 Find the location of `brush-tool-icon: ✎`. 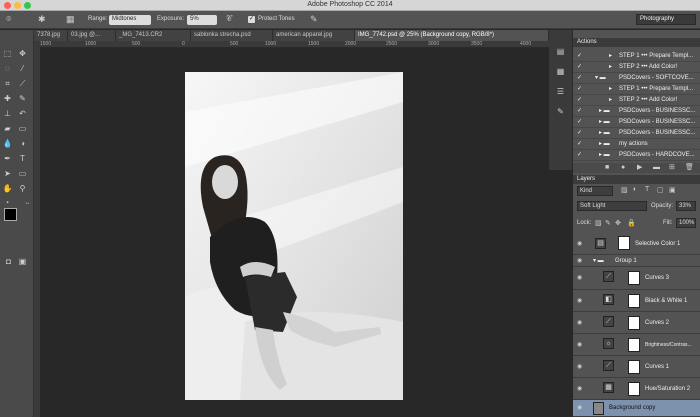

brush-tool-icon: ✎ is located at coordinates (22, 98).